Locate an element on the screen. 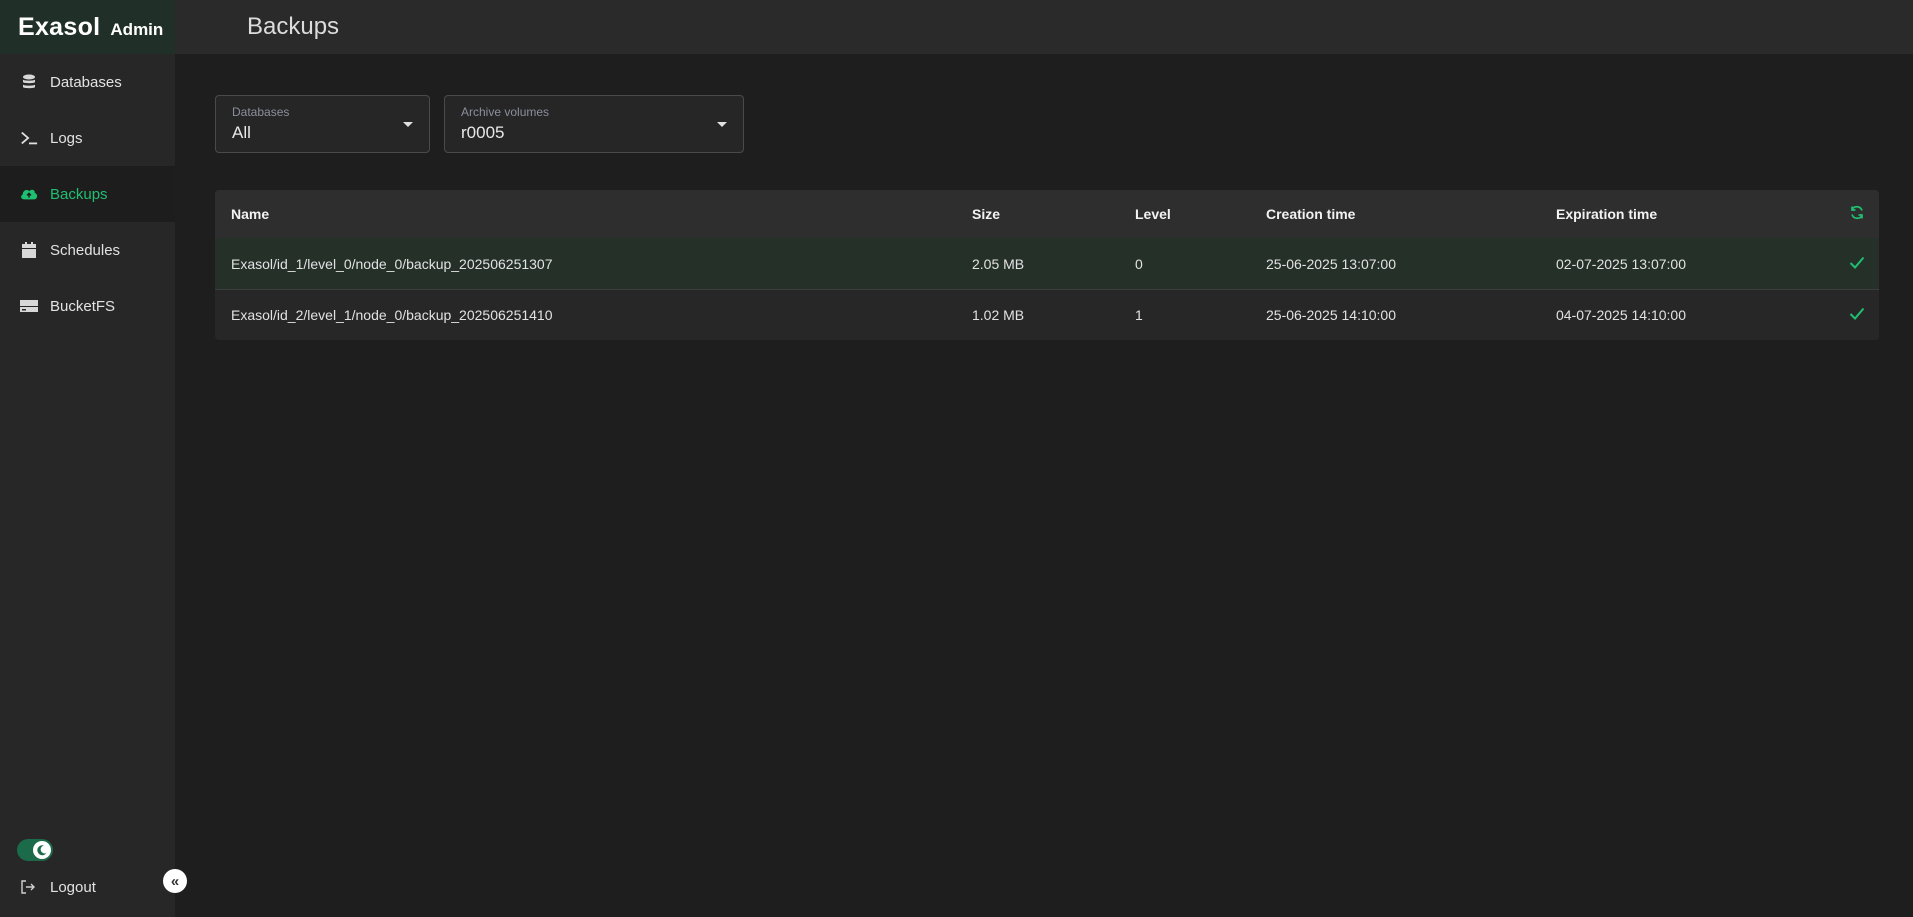  collapse-sidebar-button: « is located at coordinates (175, 881).